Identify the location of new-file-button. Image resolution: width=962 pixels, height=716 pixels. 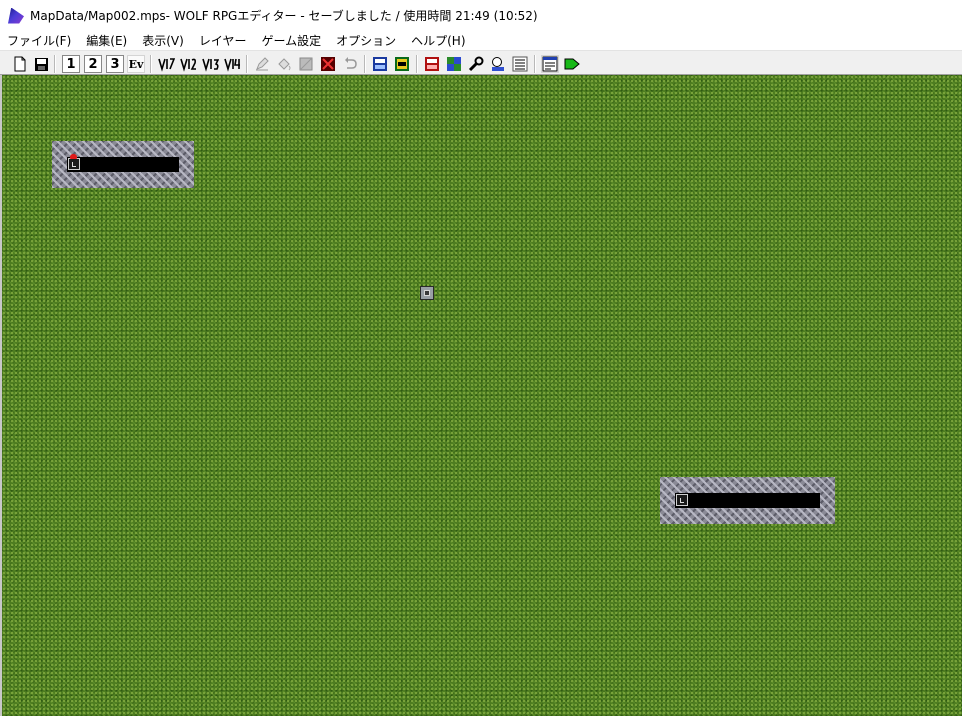
(20, 64).